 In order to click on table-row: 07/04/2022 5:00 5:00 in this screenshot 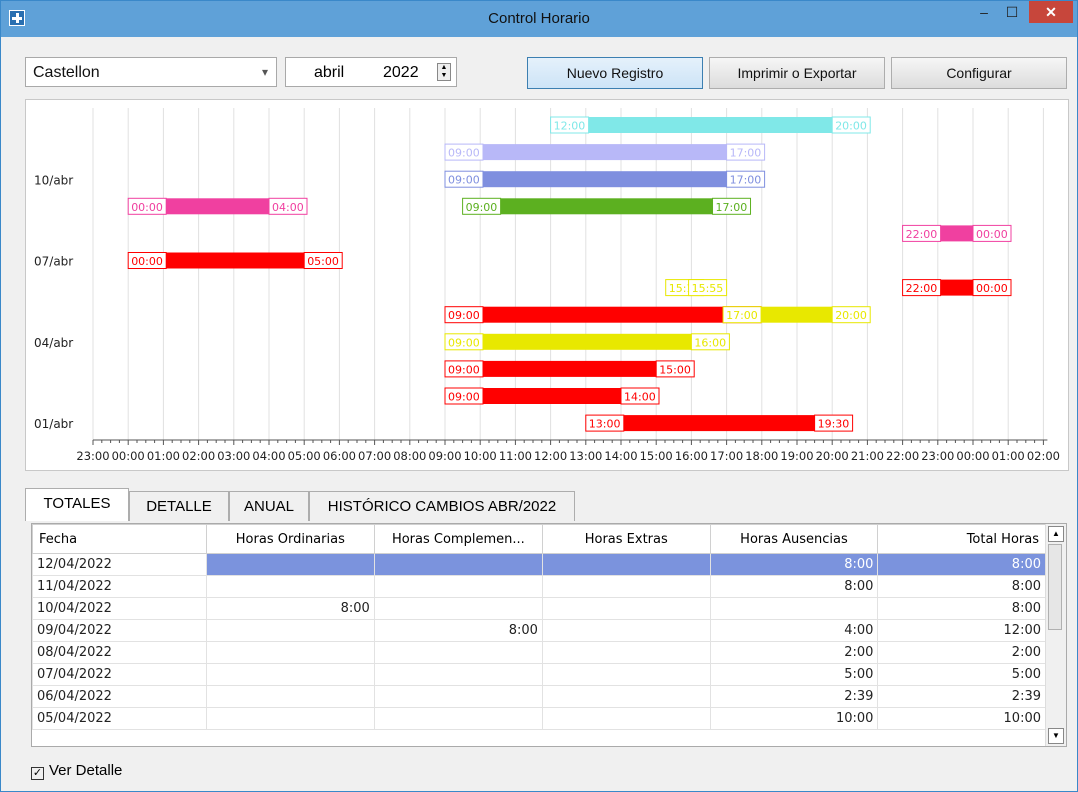, I will do `click(539, 674)`.